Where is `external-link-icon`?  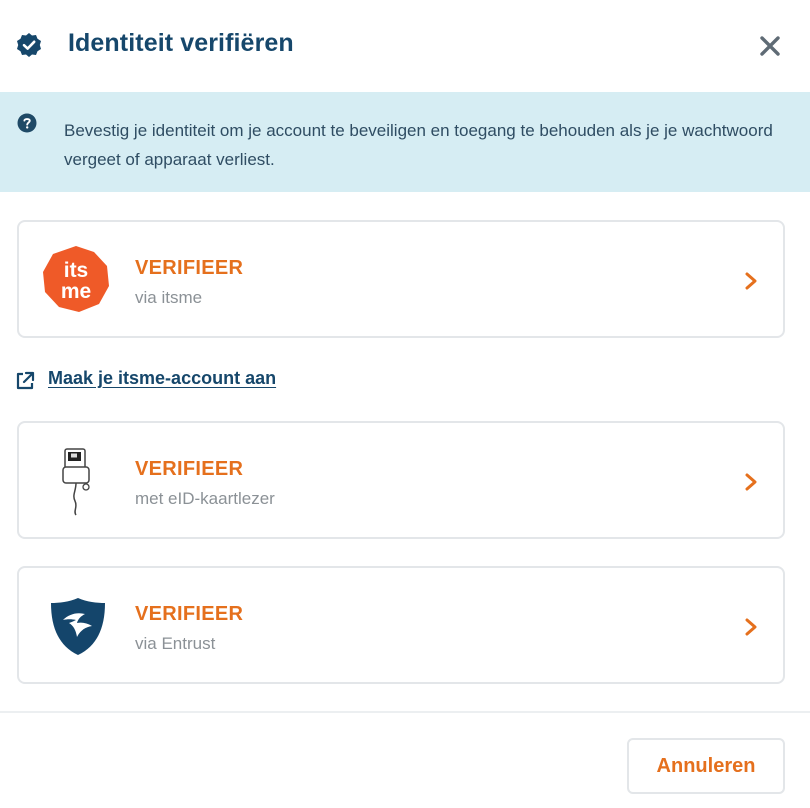
external-link-icon is located at coordinates (25, 380).